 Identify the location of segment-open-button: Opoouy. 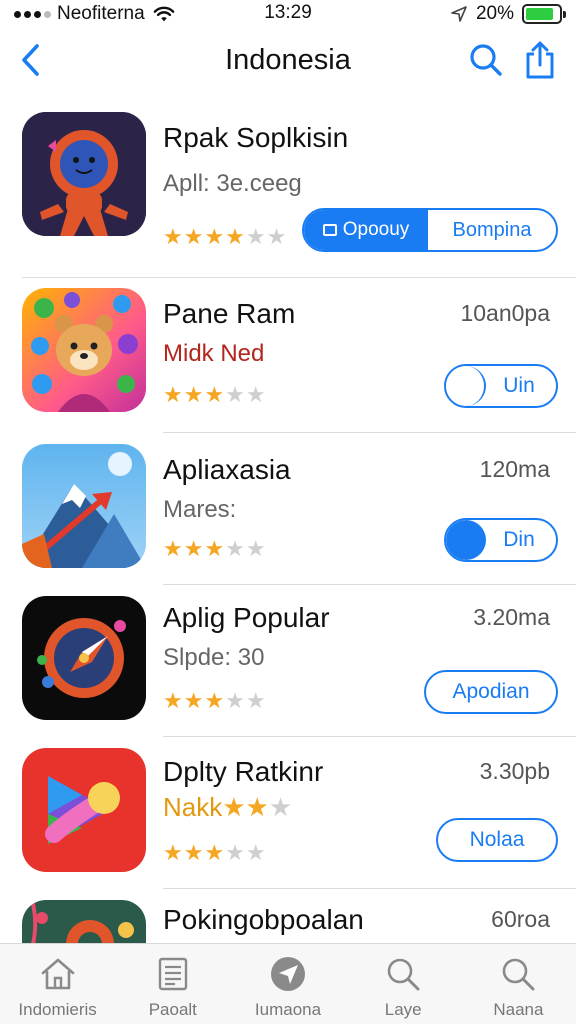
(366, 230).